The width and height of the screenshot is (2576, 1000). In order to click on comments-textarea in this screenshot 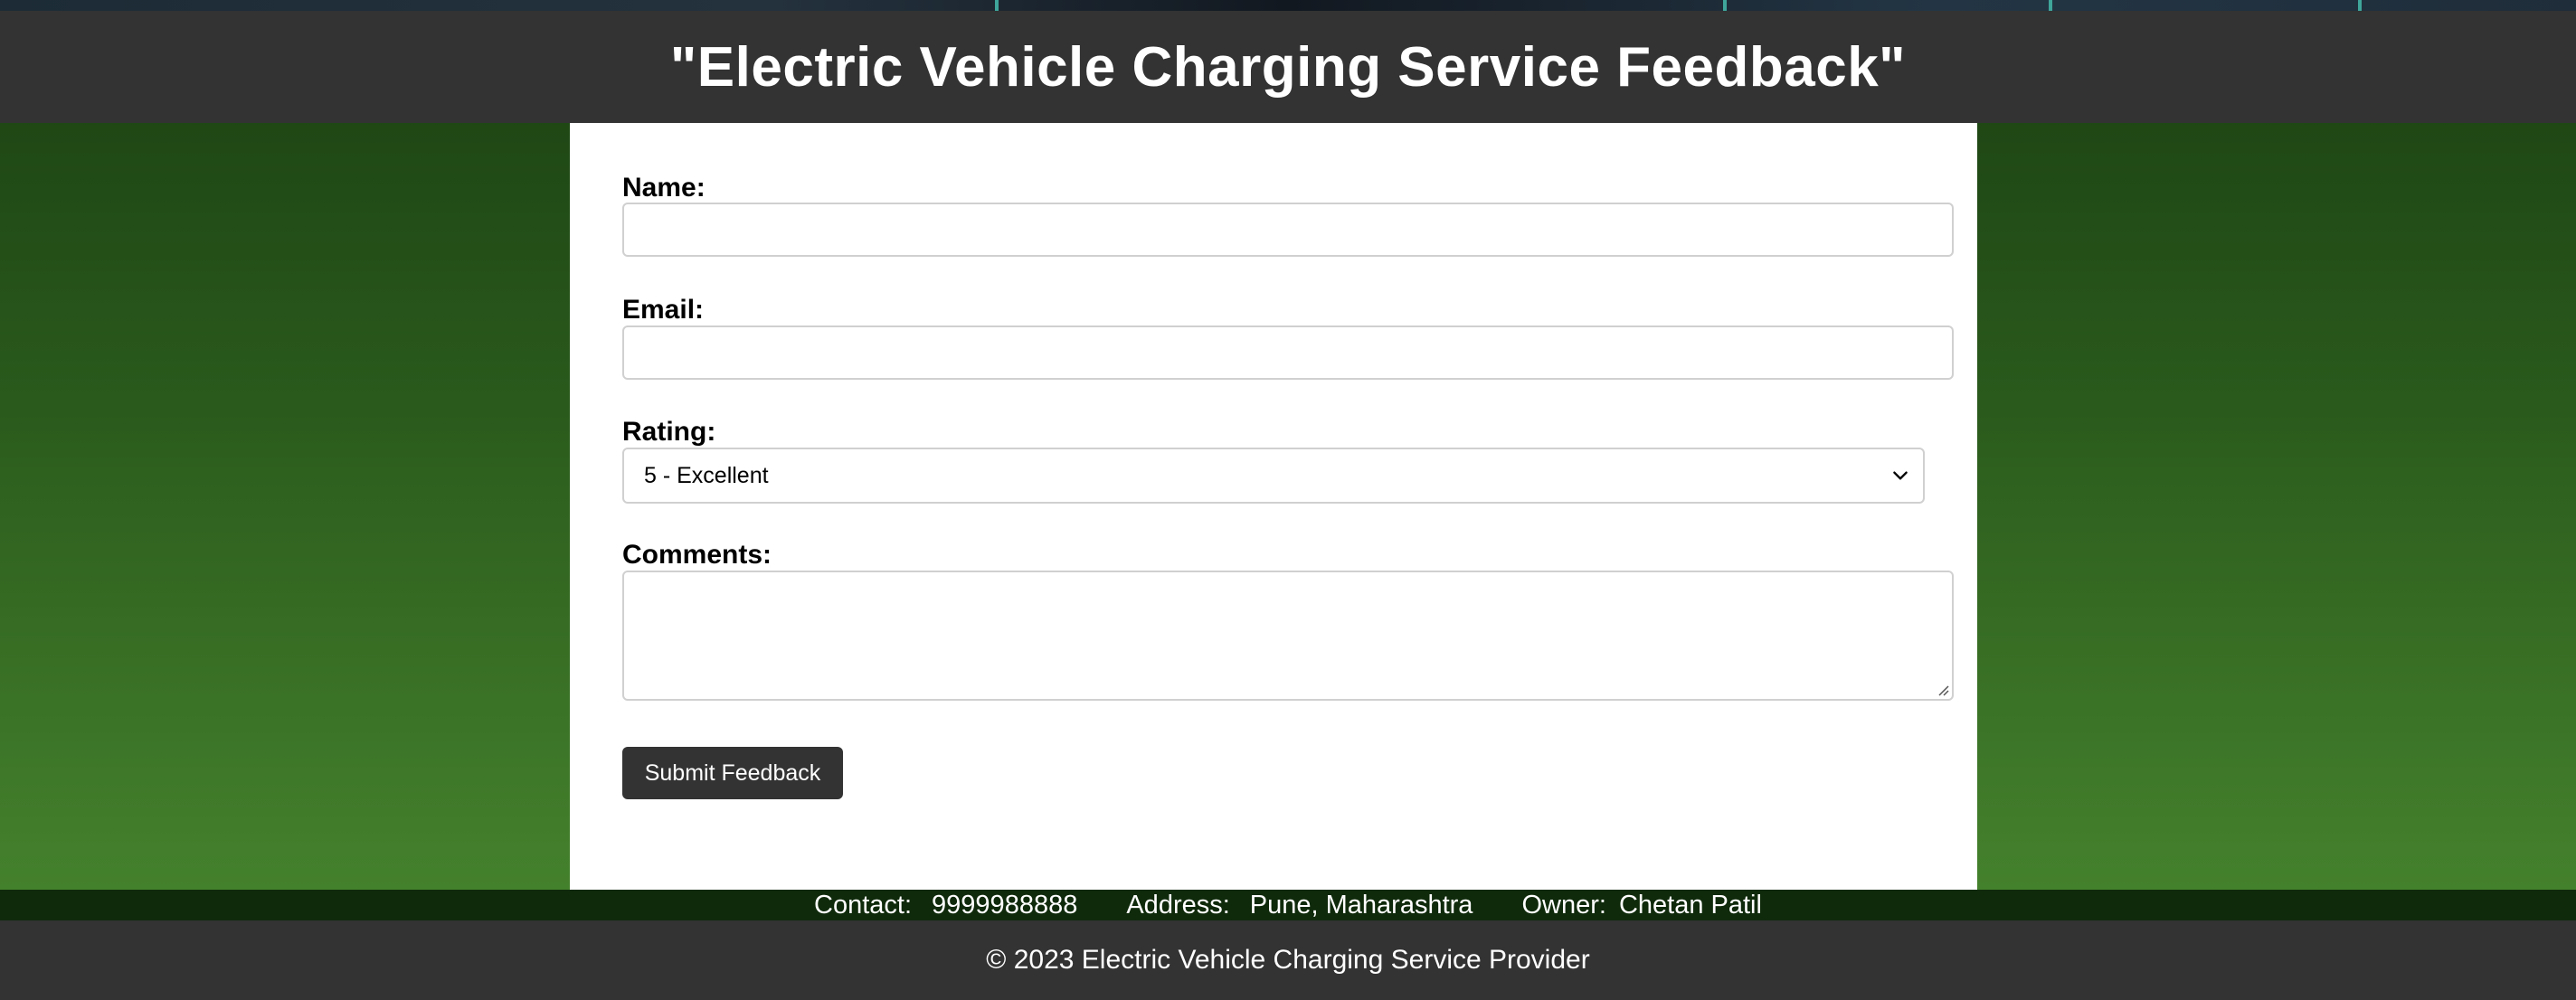, I will do `click(1288, 636)`.